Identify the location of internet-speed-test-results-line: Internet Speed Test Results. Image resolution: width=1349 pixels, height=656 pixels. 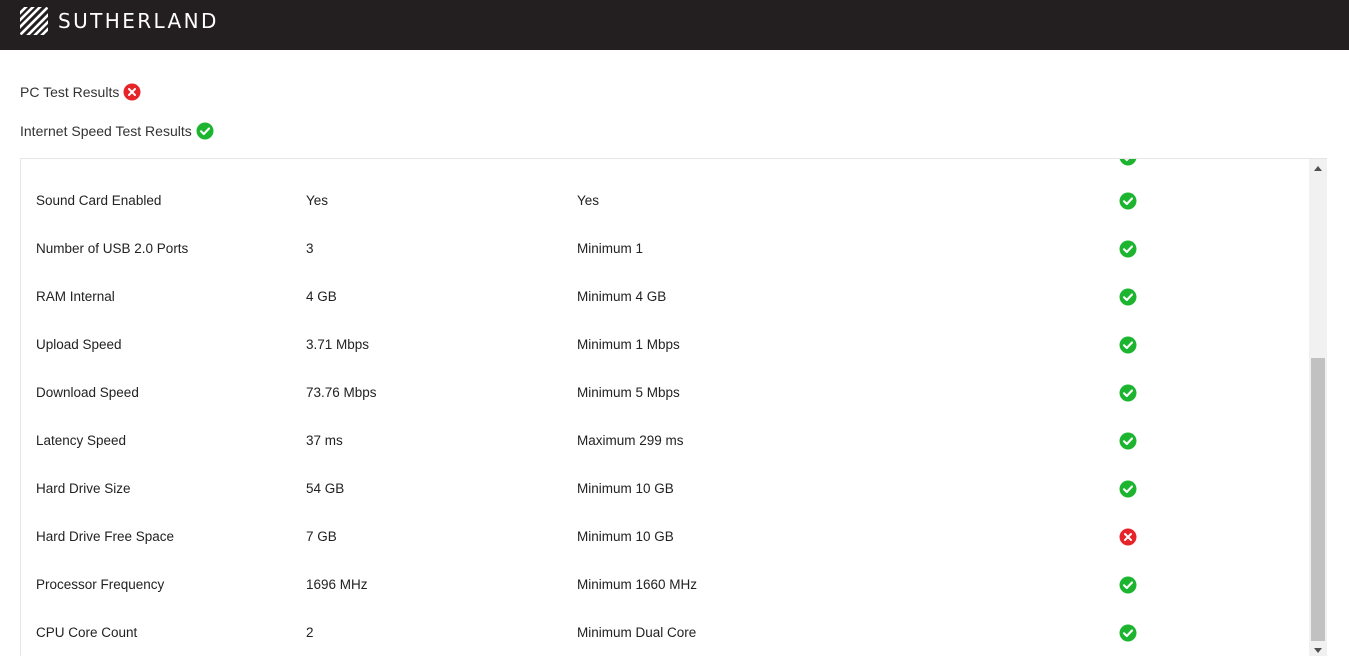
(117, 131).